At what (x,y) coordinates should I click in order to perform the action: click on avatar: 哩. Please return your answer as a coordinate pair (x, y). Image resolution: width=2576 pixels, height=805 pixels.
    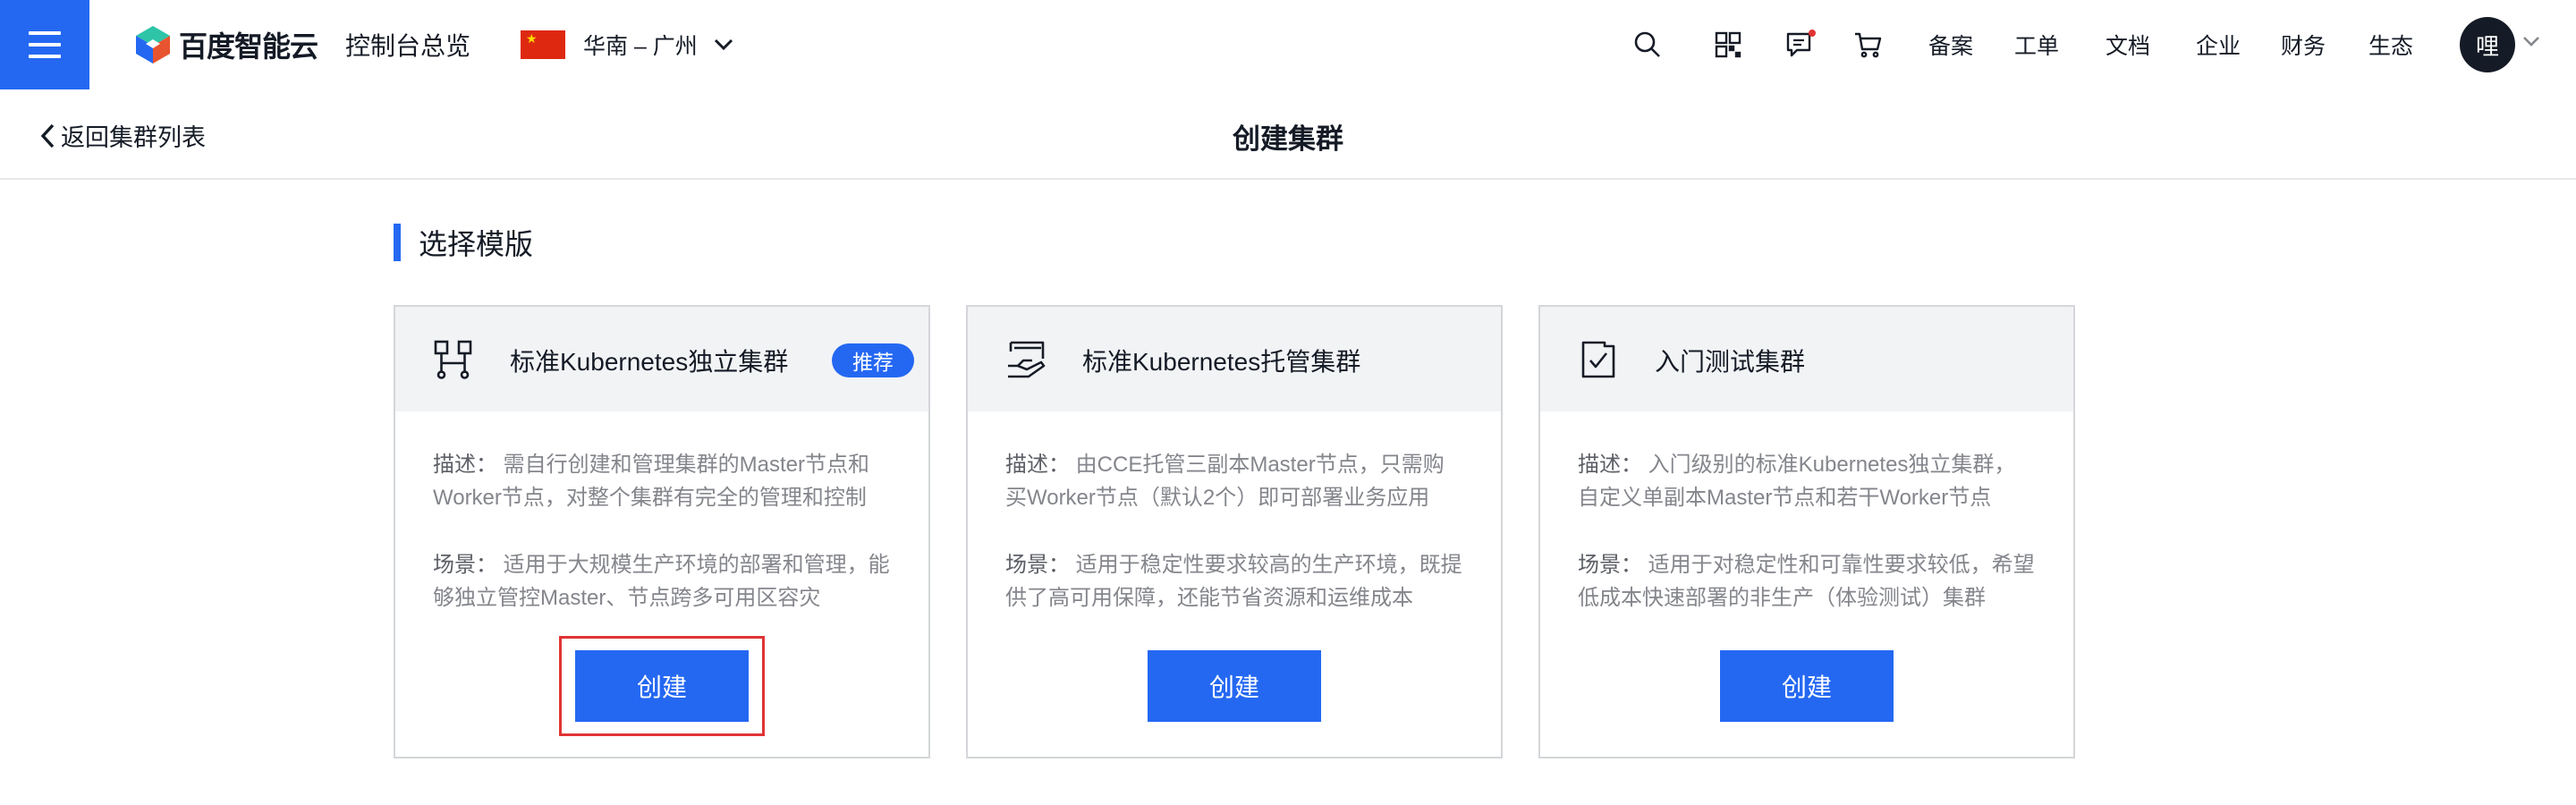
    Looking at the image, I should click on (2487, 44).